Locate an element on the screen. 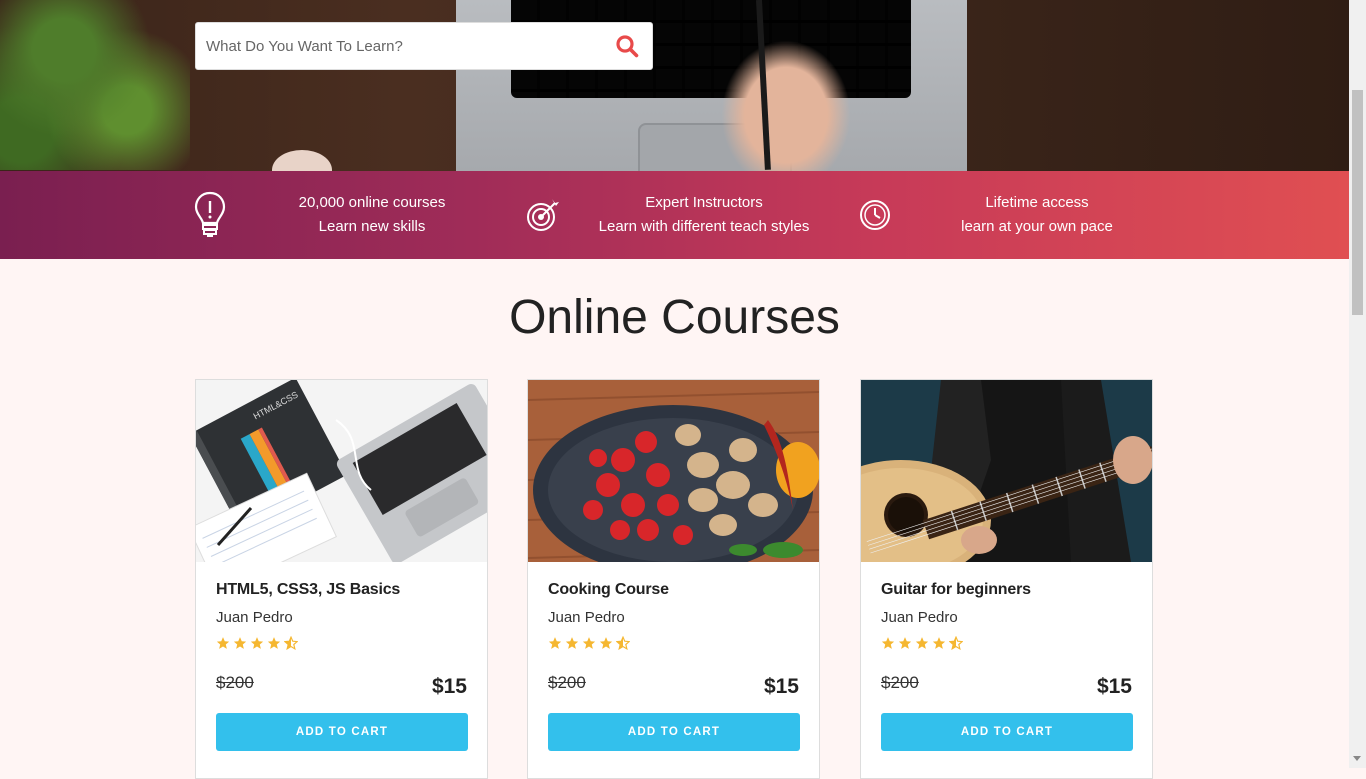 The image size is (1366, 779). feature-courses: 20,000 online courses Learn new skills is located at coordinates (343, 215).